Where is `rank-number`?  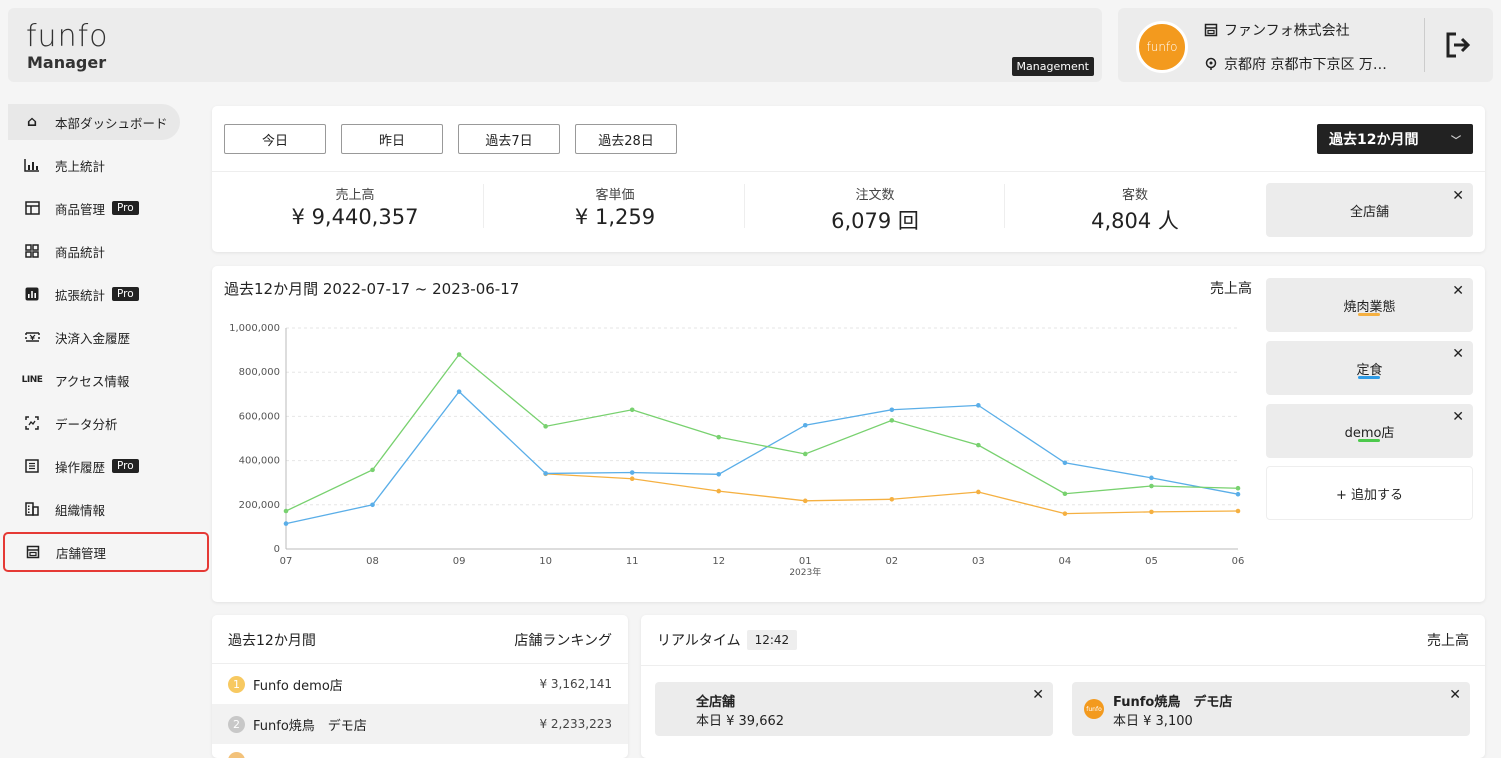 rank-number is located at coordinates (236, 755).